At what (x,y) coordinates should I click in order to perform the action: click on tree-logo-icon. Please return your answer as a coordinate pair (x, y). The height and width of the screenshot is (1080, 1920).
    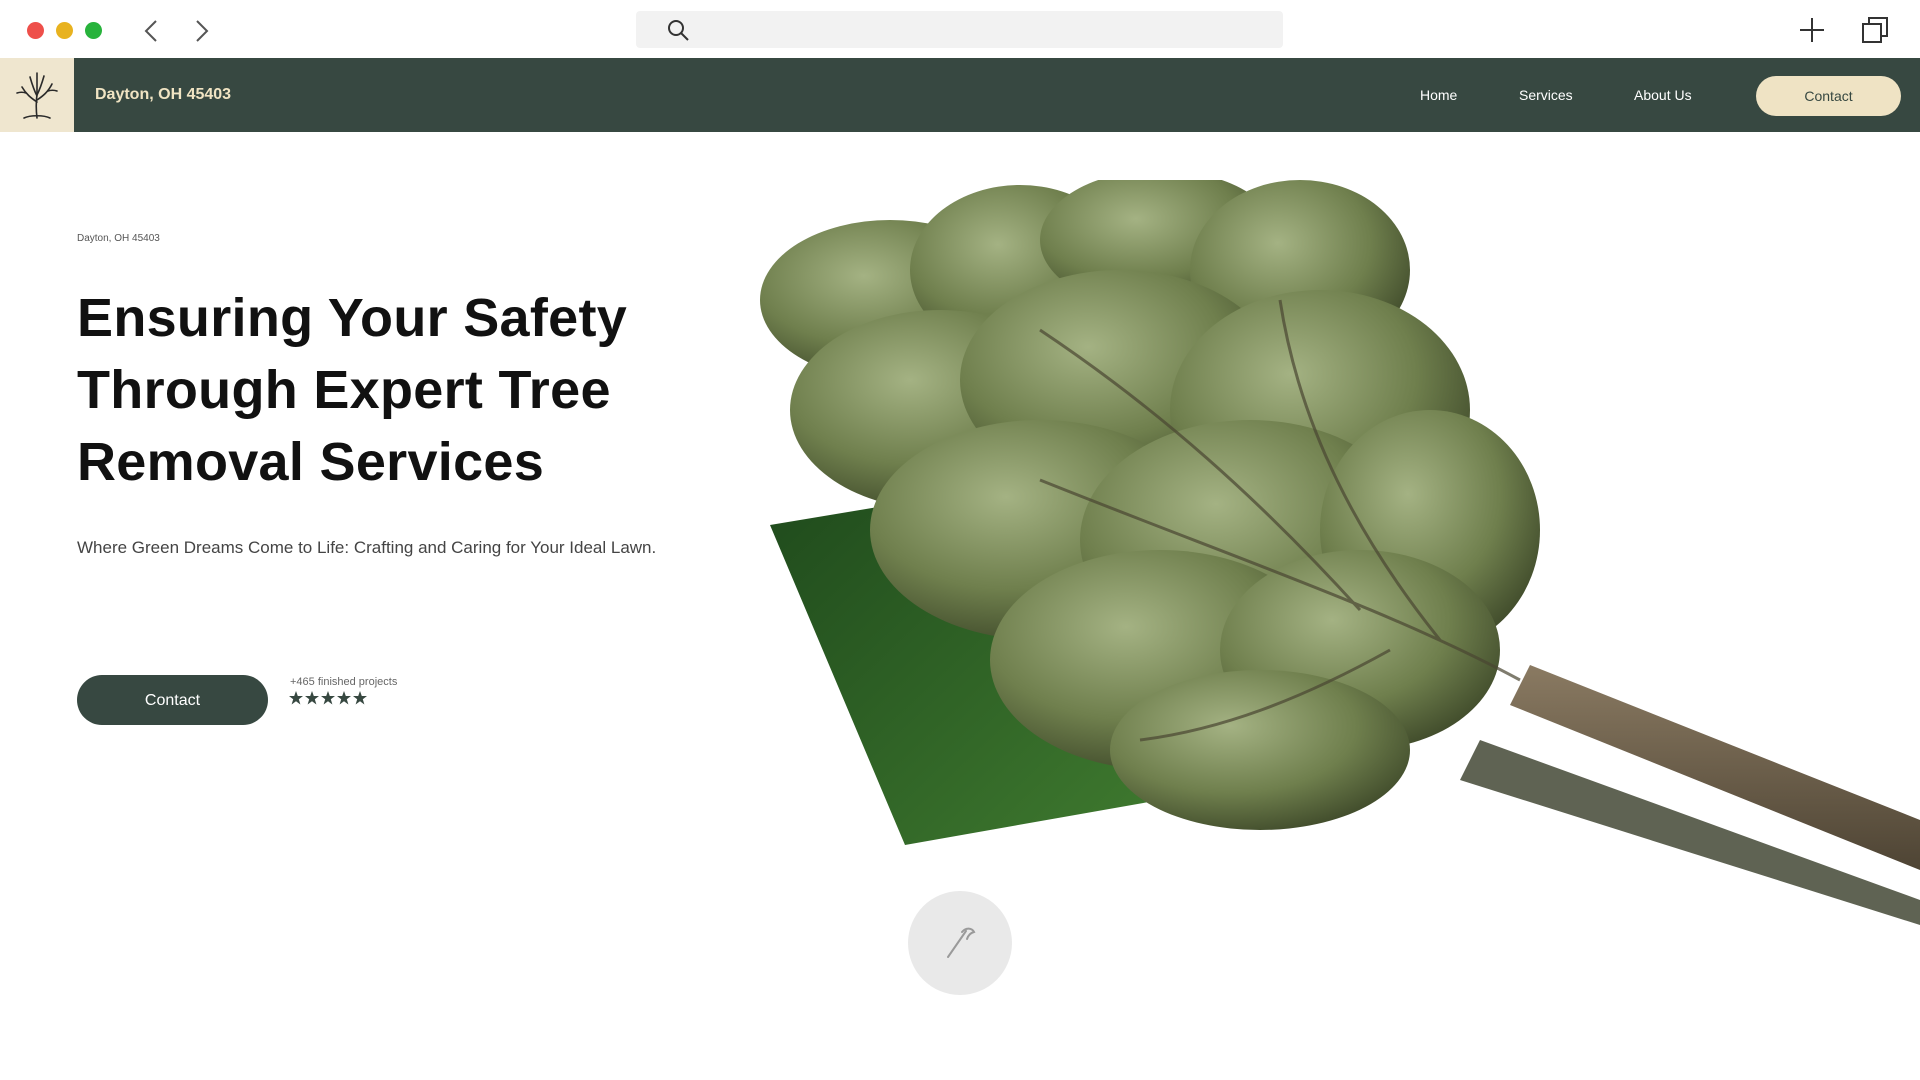
    Looking at the image, I should click on (37, 95).